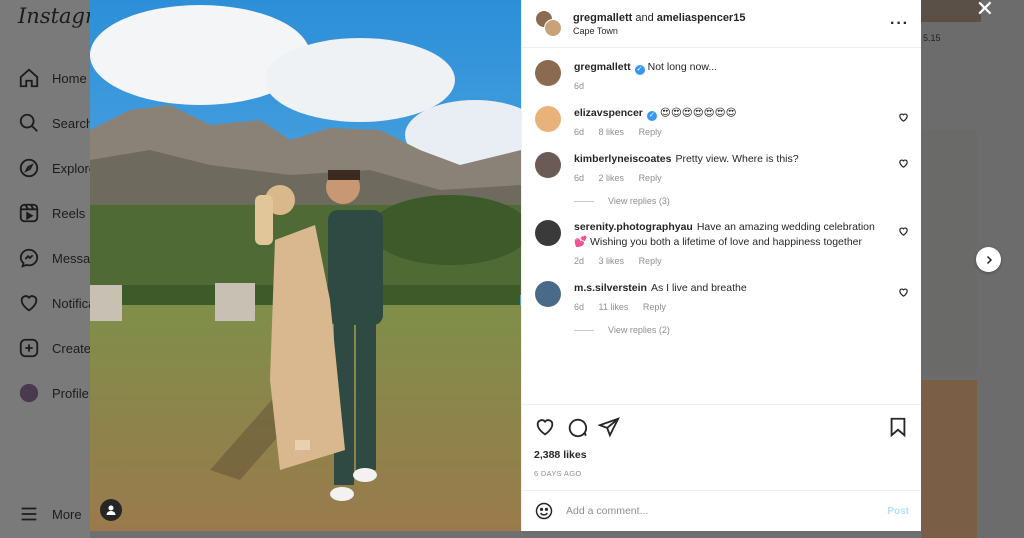 The height and width of the screenshot is (538, 1024). What do you see at coordinates (612, 178) in the screenshot?
I see `comment-likes: 2 likes` at bounding box center [612, 178].